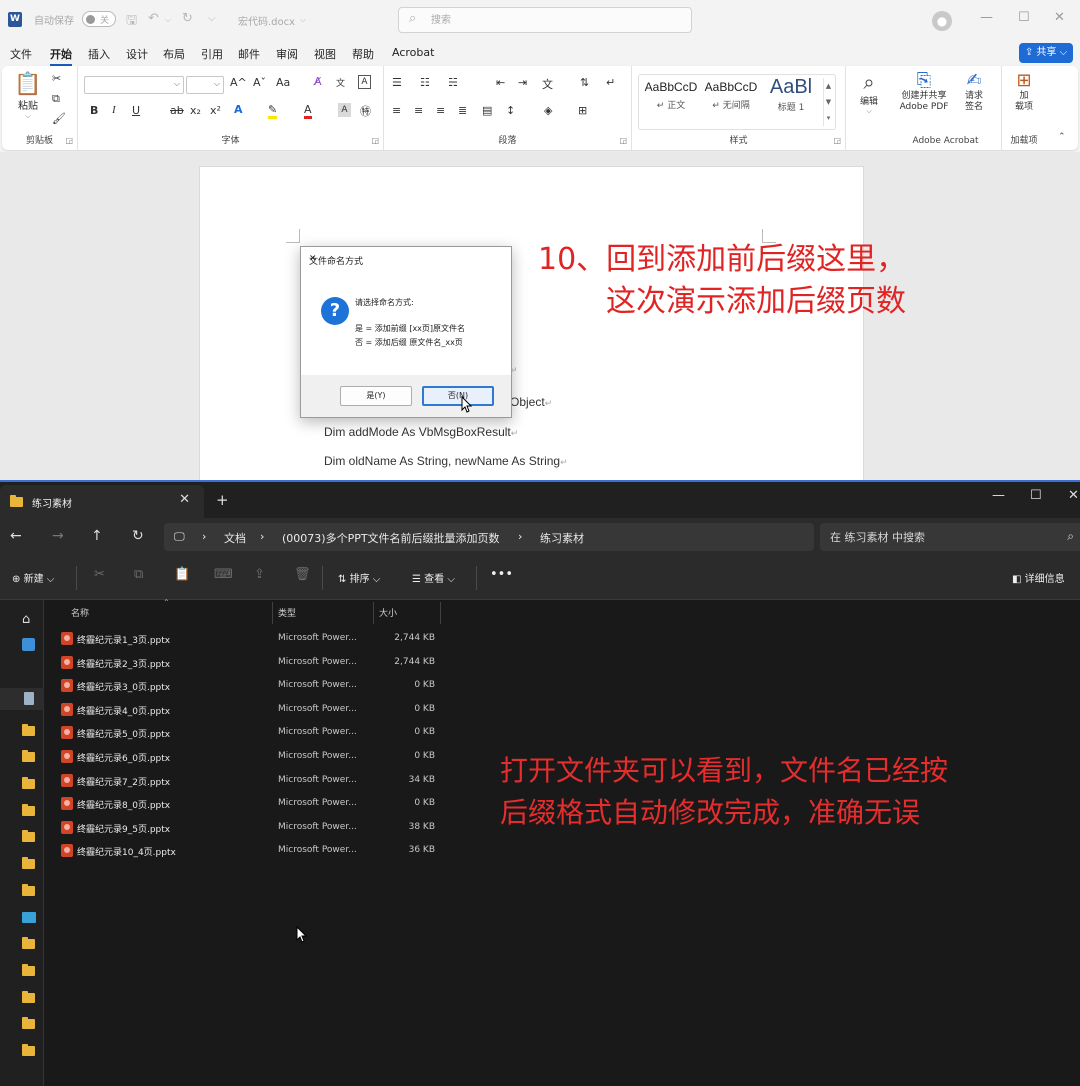  What do you see at coordinates (340, 82) in the screenshot?
I see `phonetic-guide-icon: 文` at bounding box center [340, 82].